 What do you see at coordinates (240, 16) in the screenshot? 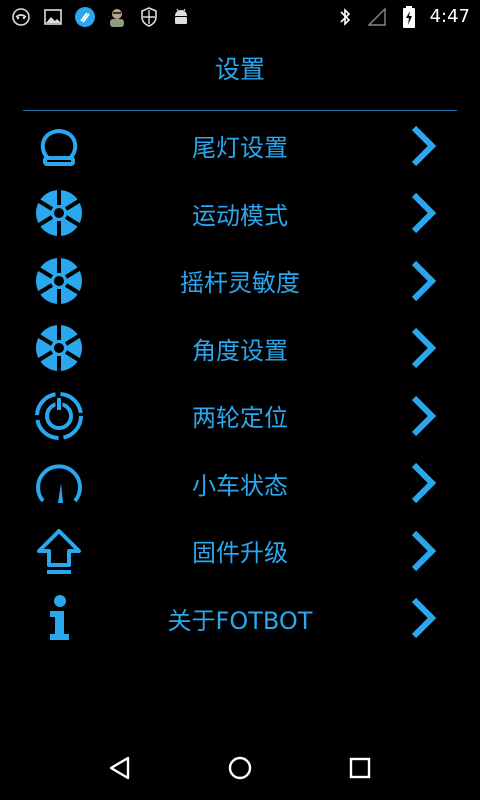
I see `status-bar: 4:47` at bounding box center [240, 16].